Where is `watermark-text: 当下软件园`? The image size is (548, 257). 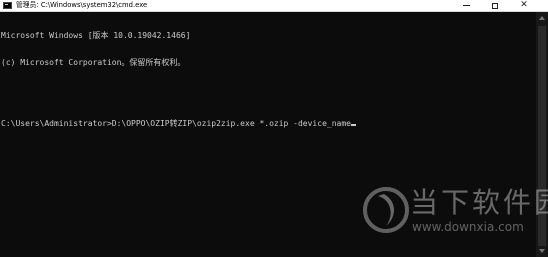 watermark-text: 当下软件园 is located at coordinates (479, 202).